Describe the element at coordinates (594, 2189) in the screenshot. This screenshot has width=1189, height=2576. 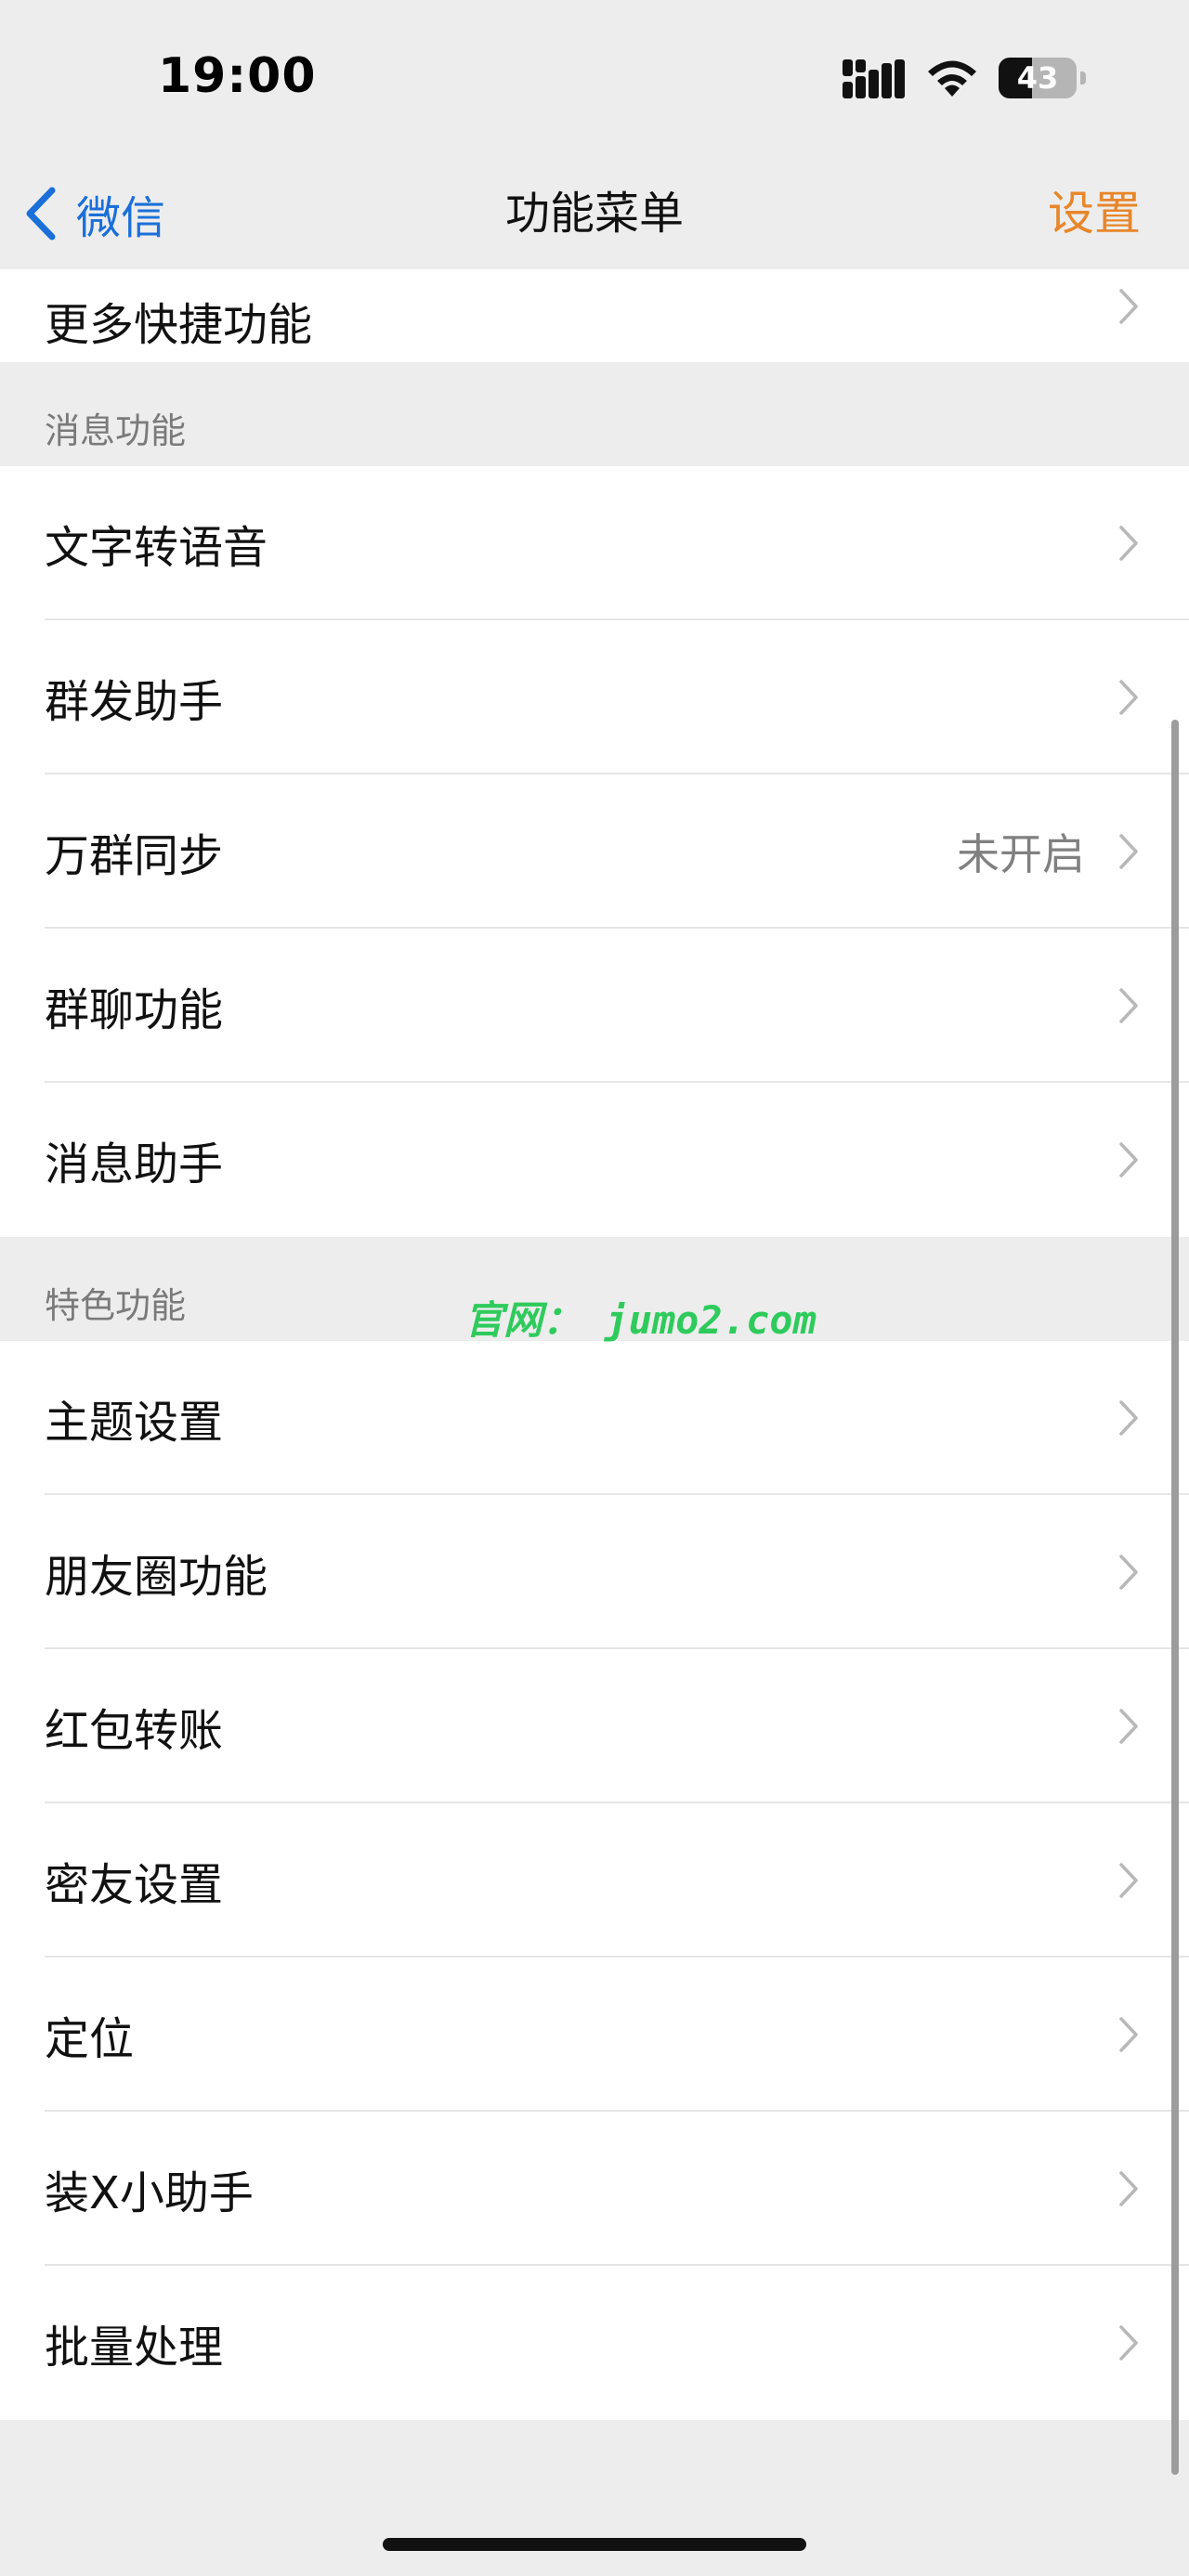
I see `list-item-pretend-helper: 装X小助手` at that location.